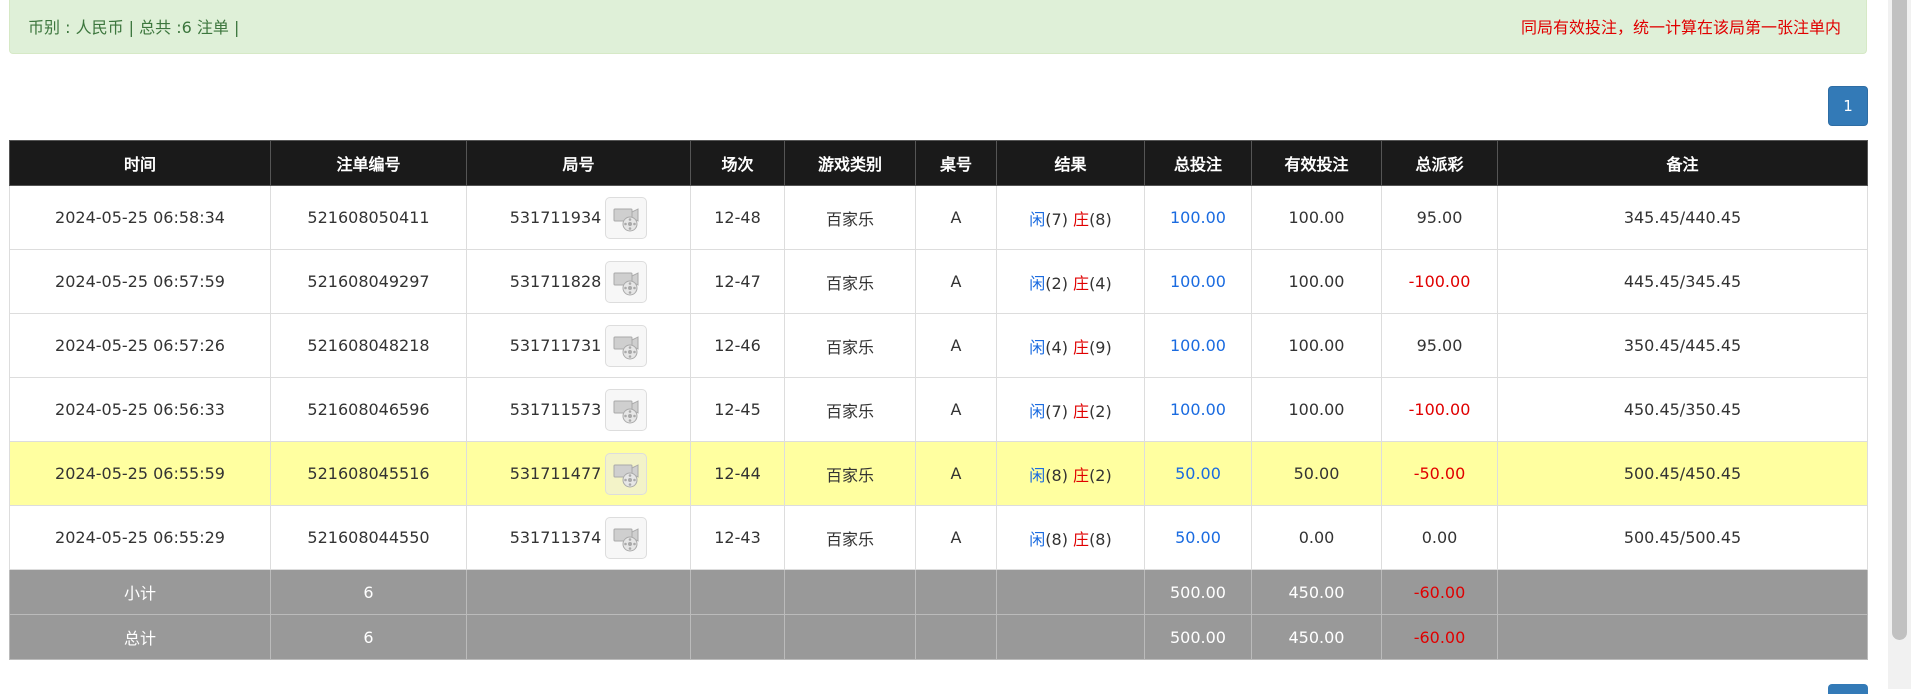 The height and width of the screenshot is (694, 1911). What do you see at coordinates (1682, 409) in the screenshot?
I see `cell-note: 450.45/350.45` at bounding box center [1682, 409].